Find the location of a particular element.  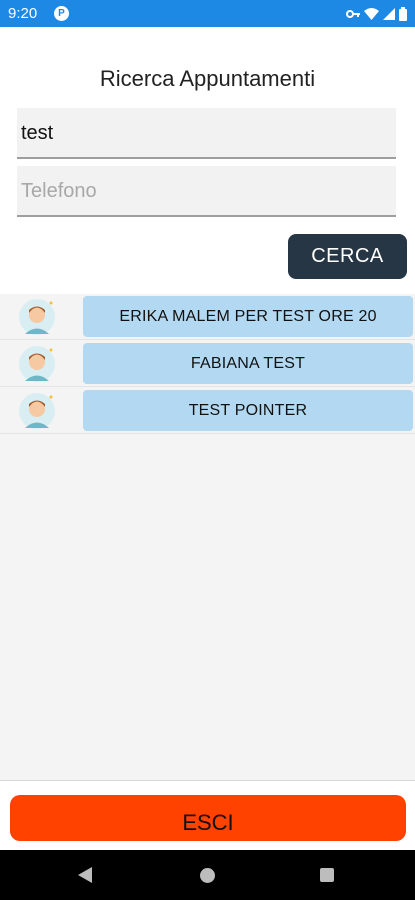

battery-icon is located at coordinates (403, 13).